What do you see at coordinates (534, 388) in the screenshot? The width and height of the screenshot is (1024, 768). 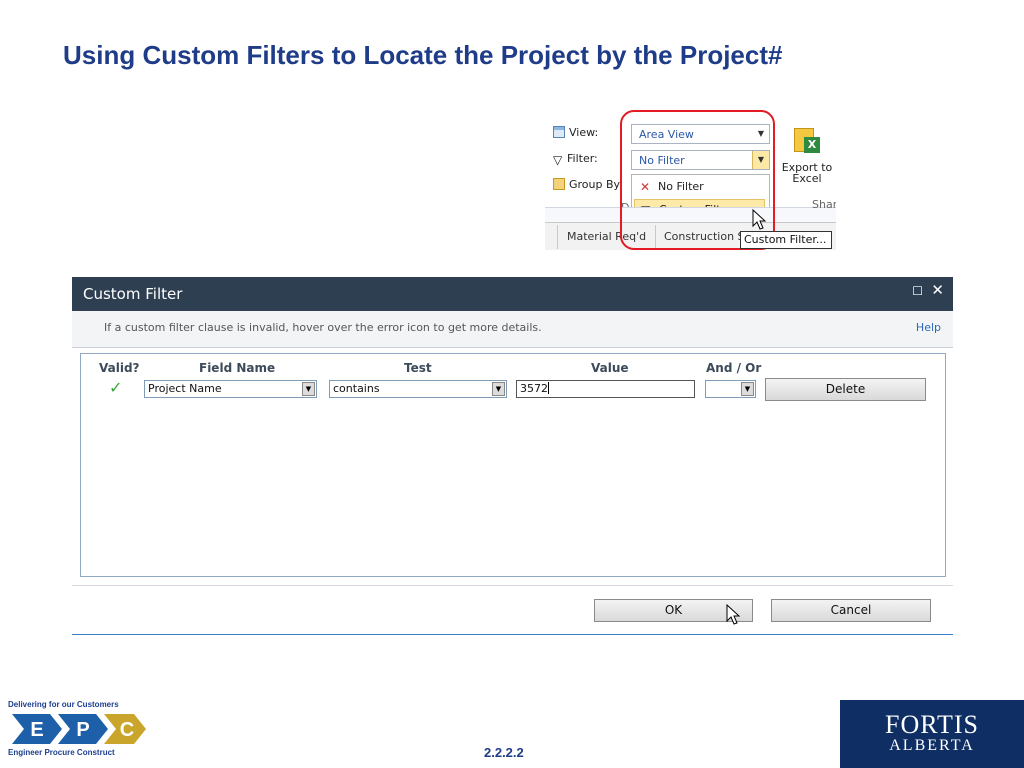 I see `value-text: 3572` at bounding box center [534, 388].